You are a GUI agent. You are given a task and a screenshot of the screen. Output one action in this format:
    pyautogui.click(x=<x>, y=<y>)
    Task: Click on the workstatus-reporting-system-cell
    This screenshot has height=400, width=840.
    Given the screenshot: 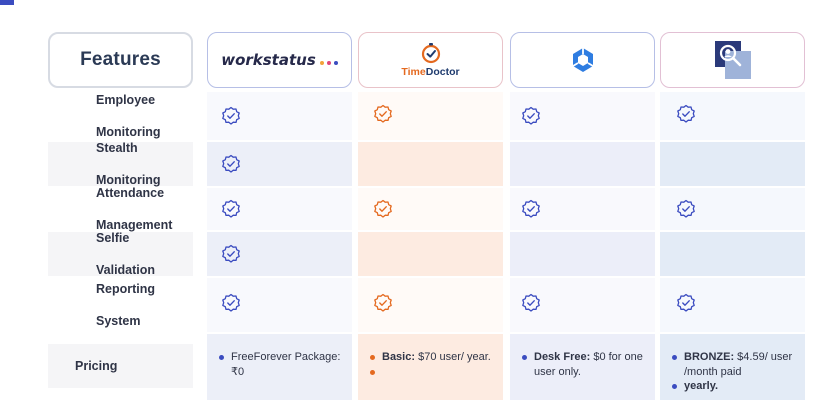 What is the action you would take?
    pyautogui.click(x=279, y=305)
    